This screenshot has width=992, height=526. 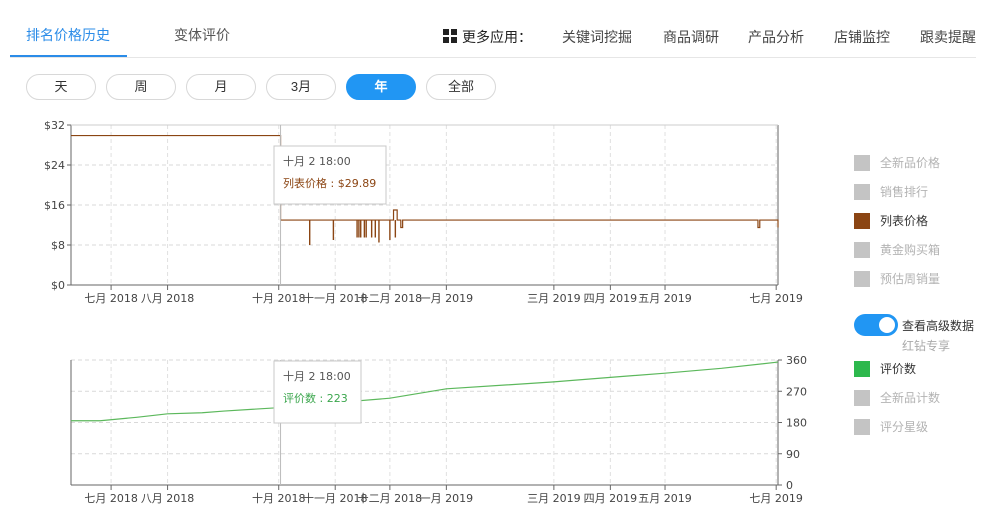 What do you see at coordinates (904, 427) in the screenshot?
I see `legend-label: 评分星级` at bounding box center [904, 427].